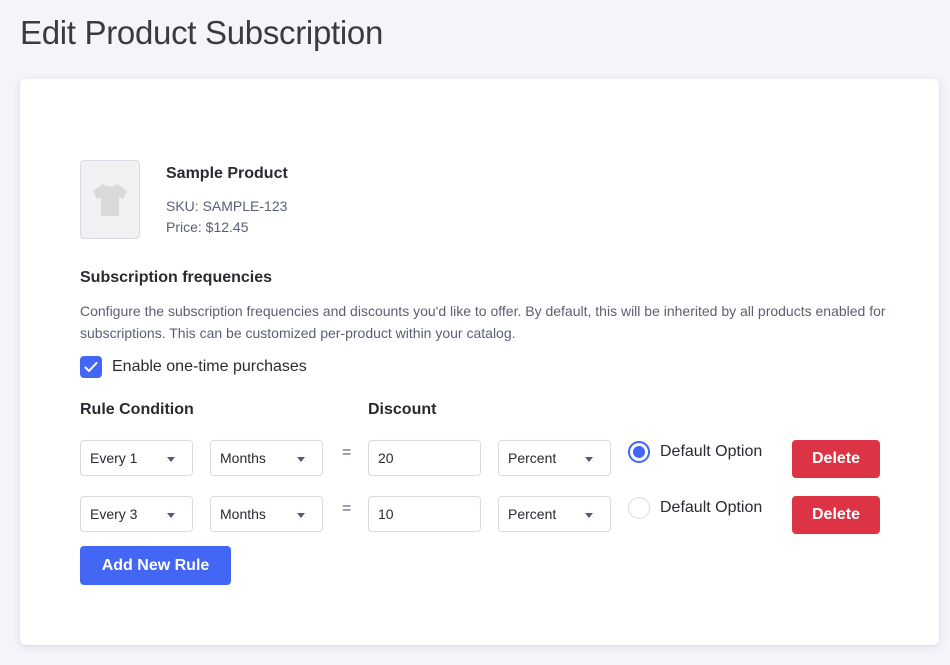  What do you see at coordinates (639, 508) in the screenshot?
I see `radio-unselected` at bounding box center [639, 508].